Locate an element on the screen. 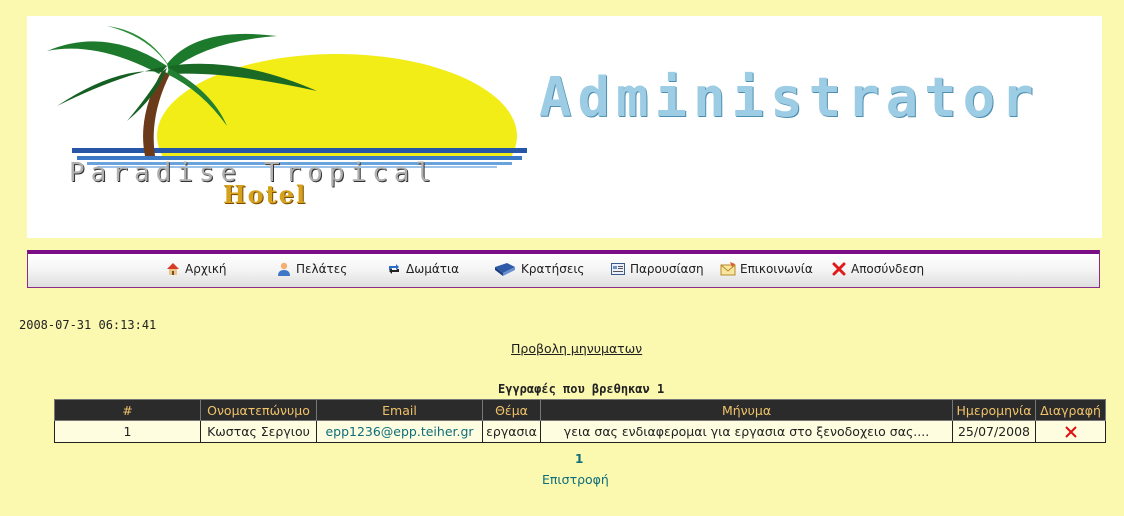 Image resolution: width=1124 pixels, height=516 pixels. nav-item-home: Αρχική is located at coordinates (196, 269).